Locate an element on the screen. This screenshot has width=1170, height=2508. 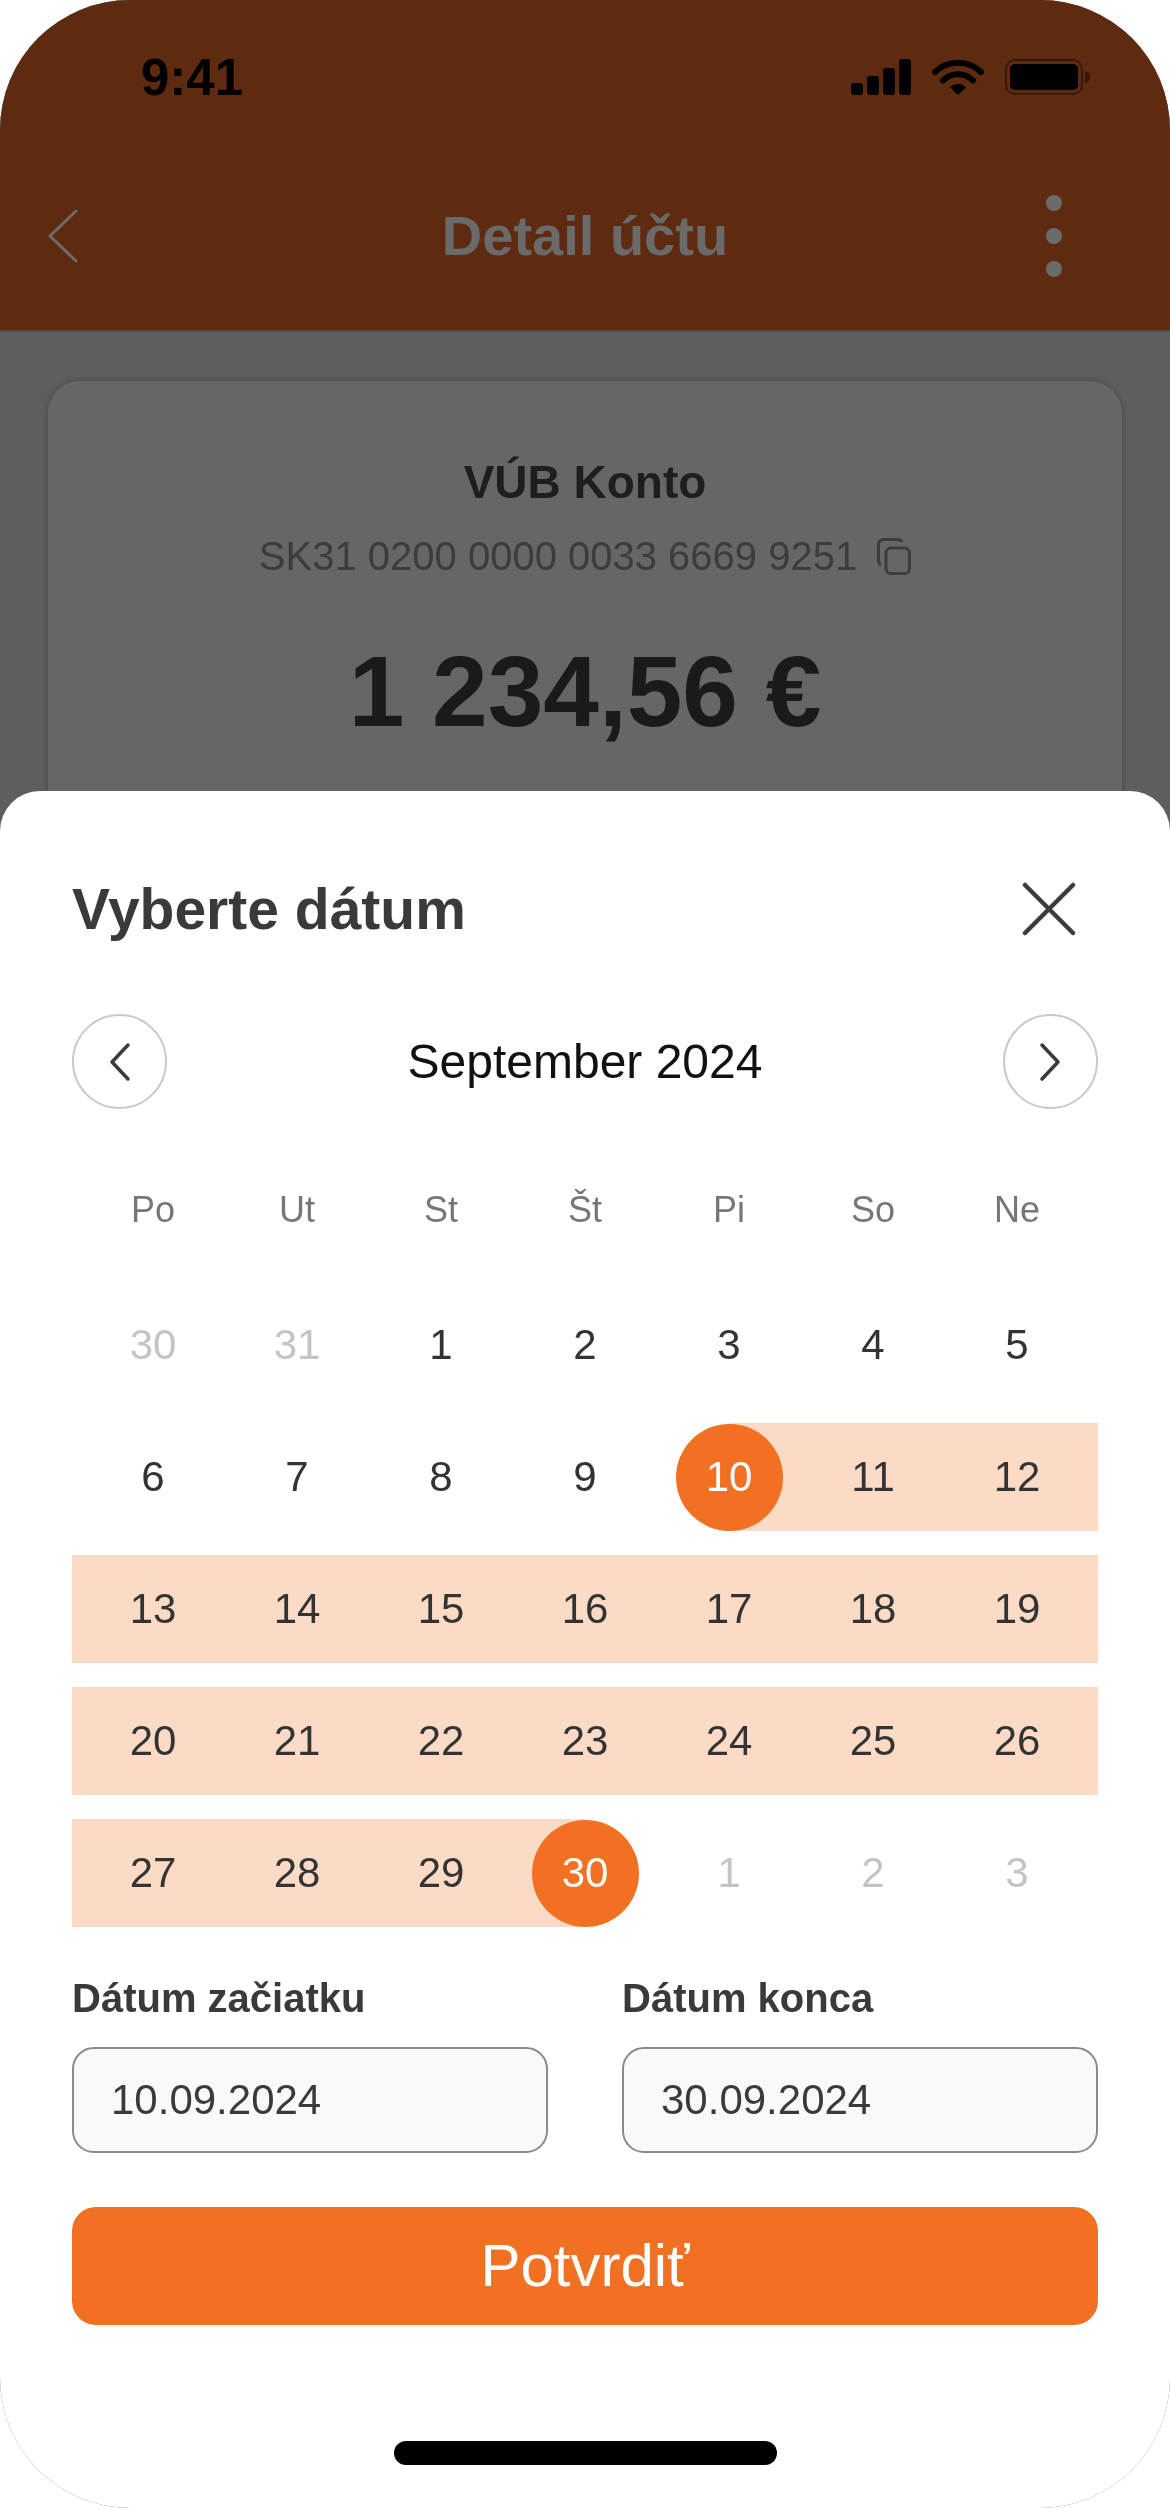
calendar-day: 5 is located at coordinates (1017, 1345).